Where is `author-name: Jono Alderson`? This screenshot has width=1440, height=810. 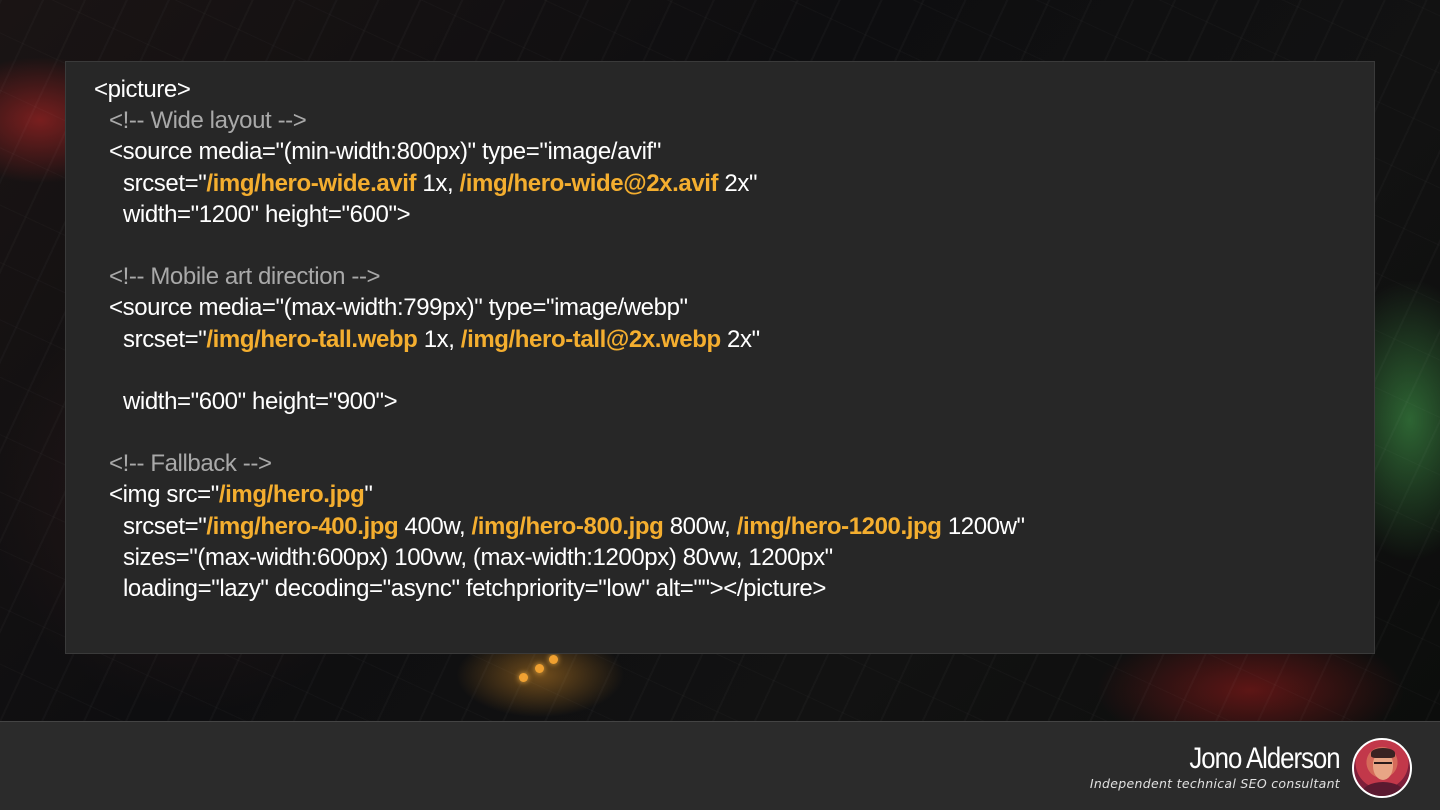 author-name: Jono Alderson is located at coordinates (1265, 758).